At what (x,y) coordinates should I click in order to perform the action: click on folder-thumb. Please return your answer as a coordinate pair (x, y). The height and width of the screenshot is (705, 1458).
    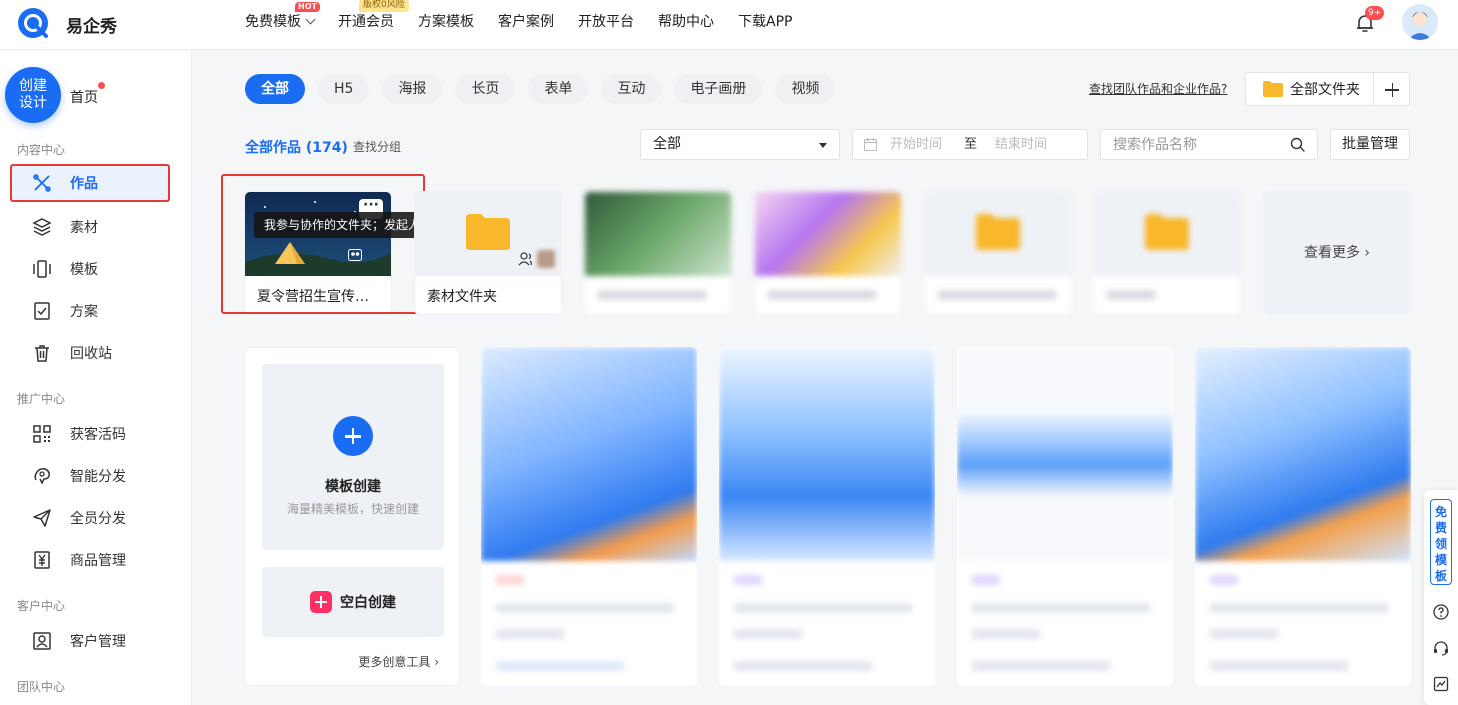
    Looking at the image, I should click on (658, 234).